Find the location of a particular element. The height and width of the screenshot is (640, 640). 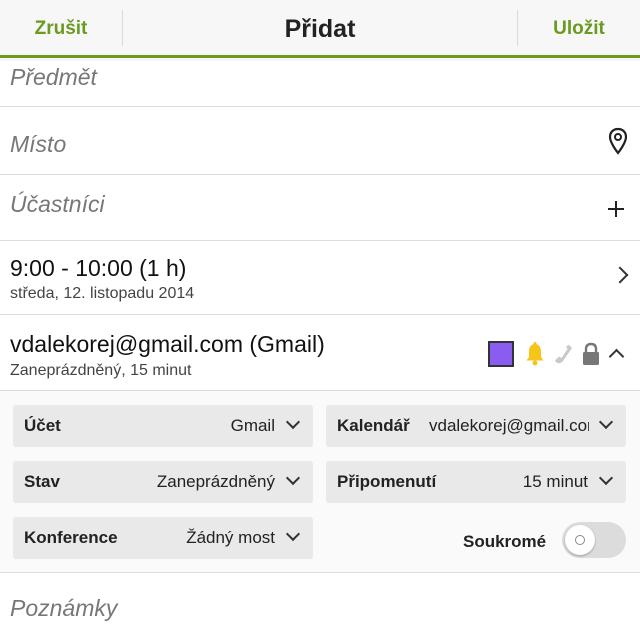

title-bar: Zrušit Přidat Uložit is located at coordinates (320, 29).